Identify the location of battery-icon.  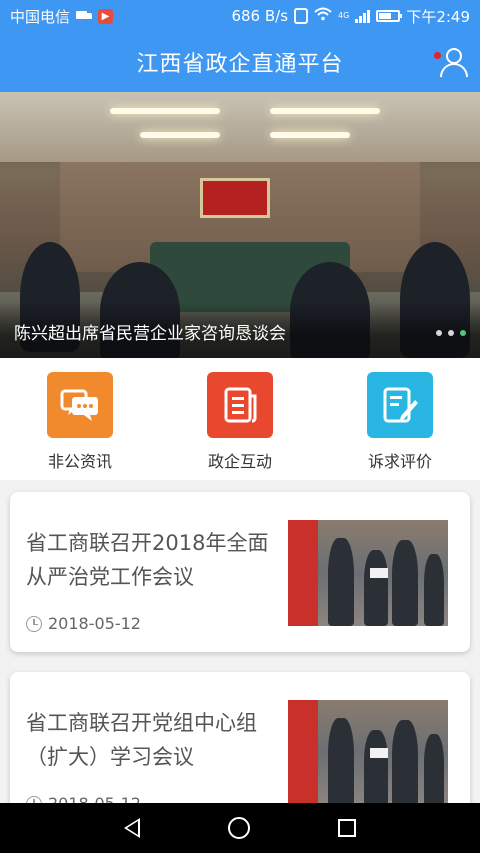
(389, 16).